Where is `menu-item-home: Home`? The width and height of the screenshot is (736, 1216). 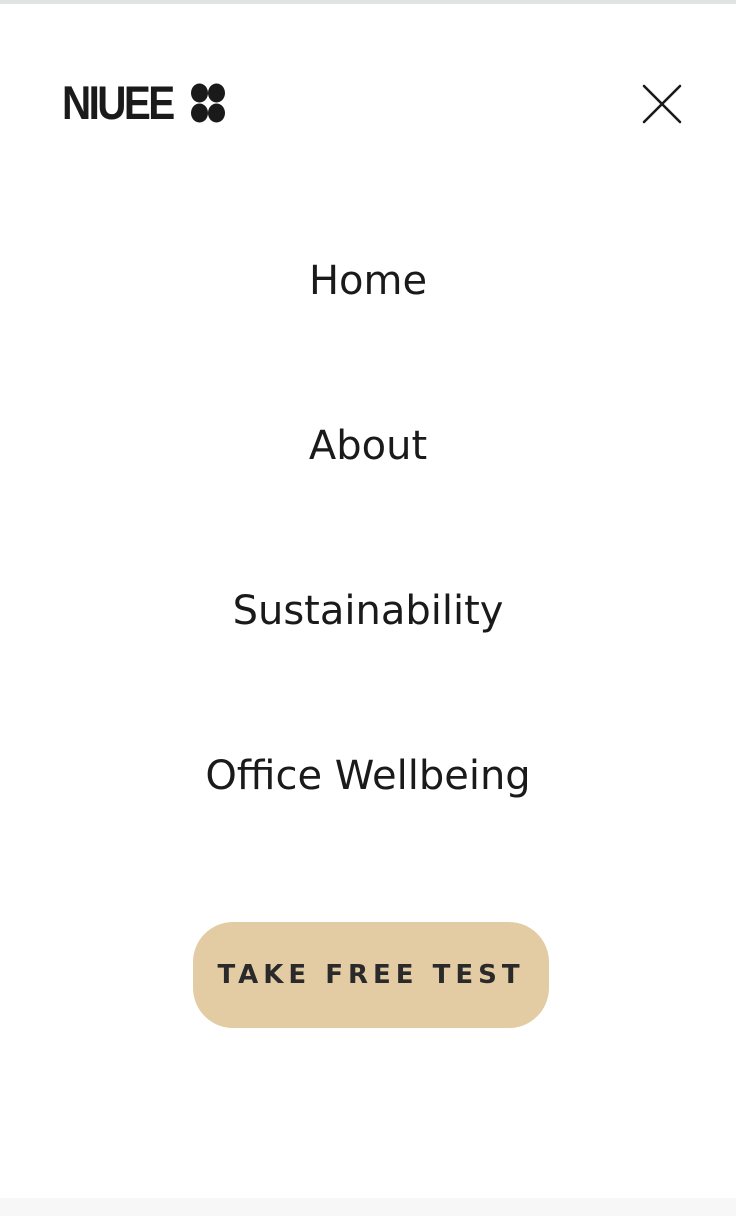 menu-item-home: Home is located at coordinates (368, 281).